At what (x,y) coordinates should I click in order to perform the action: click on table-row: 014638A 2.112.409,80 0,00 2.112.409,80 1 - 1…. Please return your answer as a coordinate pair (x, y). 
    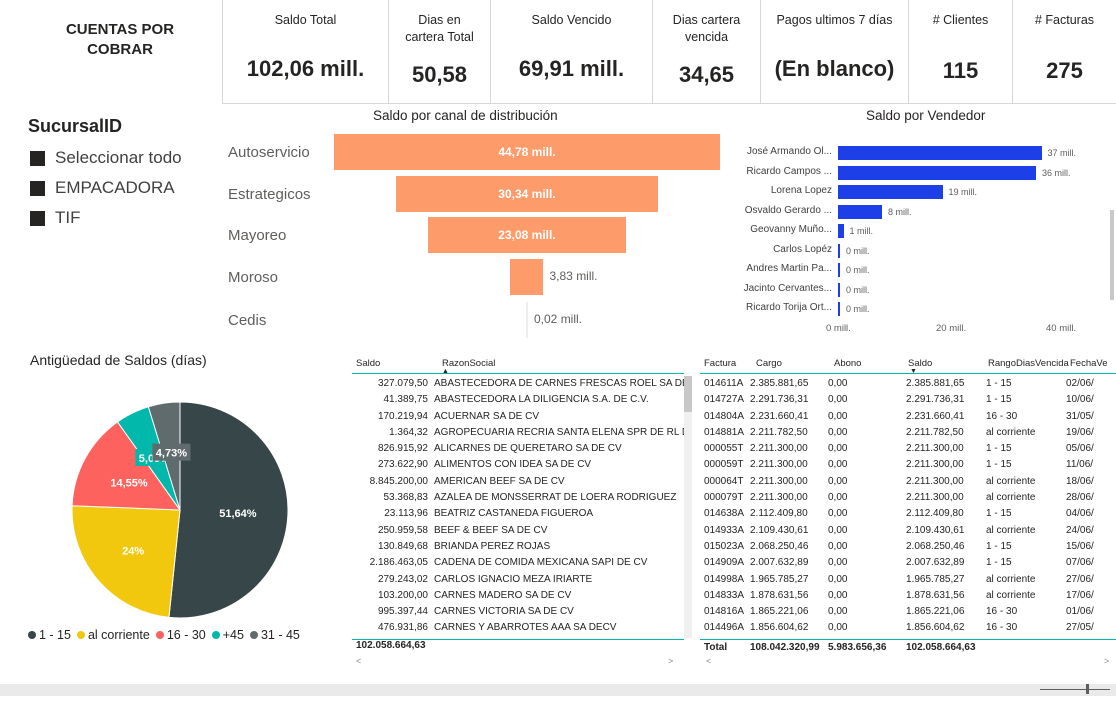
    Looking at the image, I should click on (908, 514).